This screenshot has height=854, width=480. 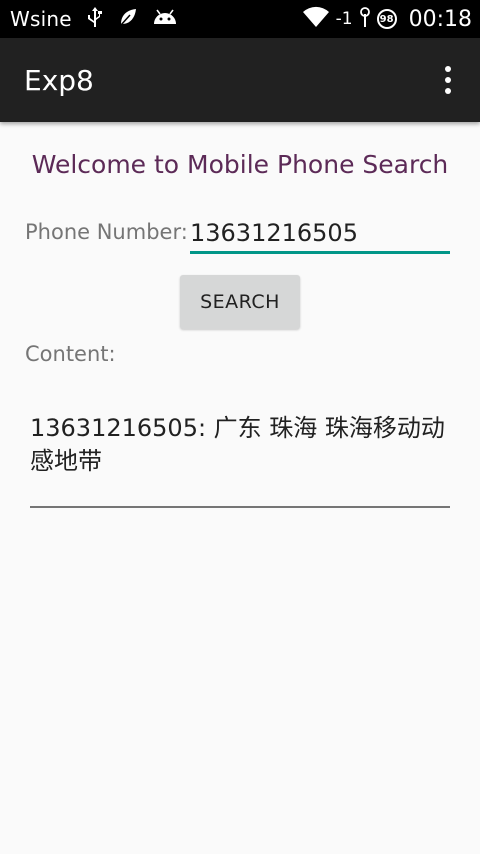 I want to click on overflow-menu-icon, so click(x=448, y=80).